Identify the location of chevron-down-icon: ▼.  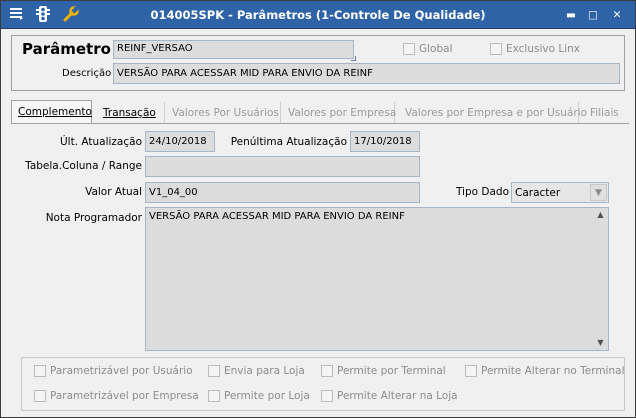
(598, 192).